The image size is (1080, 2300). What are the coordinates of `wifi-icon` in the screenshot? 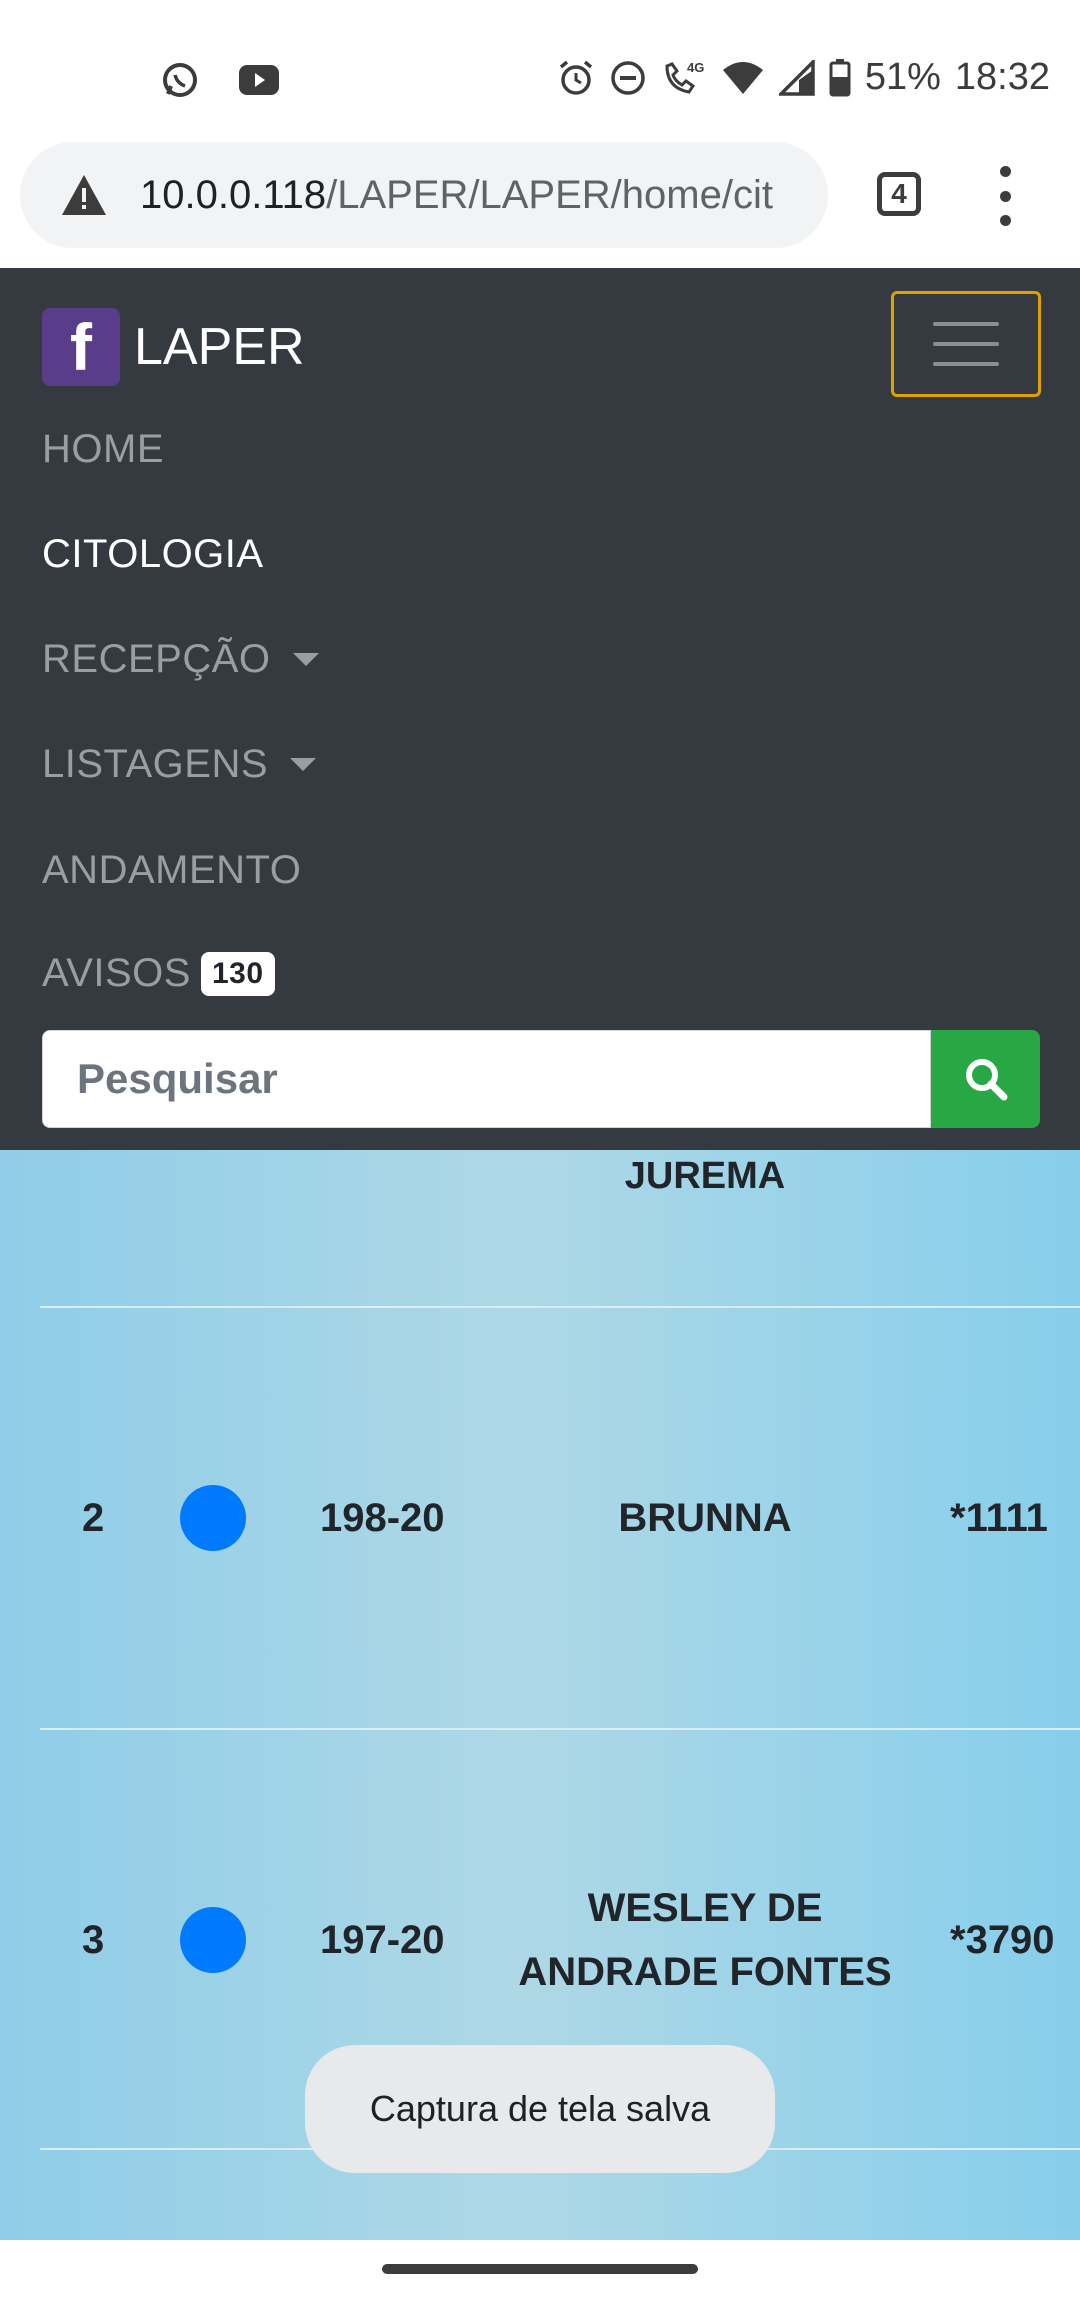 It's located at (743, 78).